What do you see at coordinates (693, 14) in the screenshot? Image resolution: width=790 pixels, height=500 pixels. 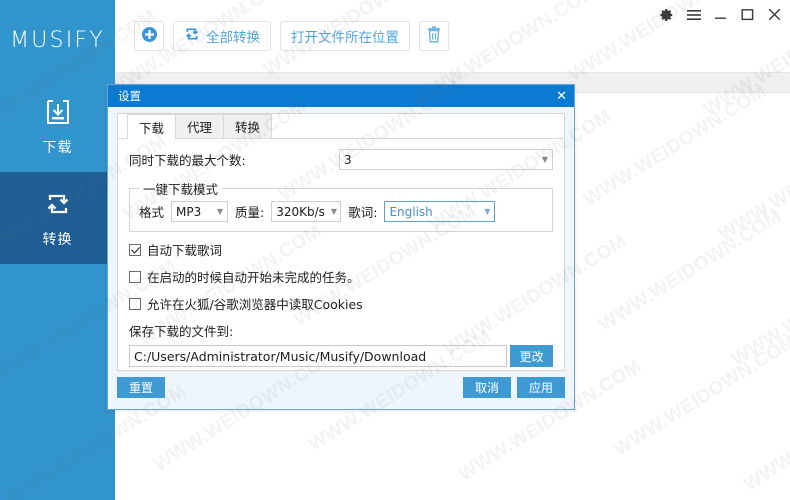 I see `menu-icon` at bounding box center [693, 14].